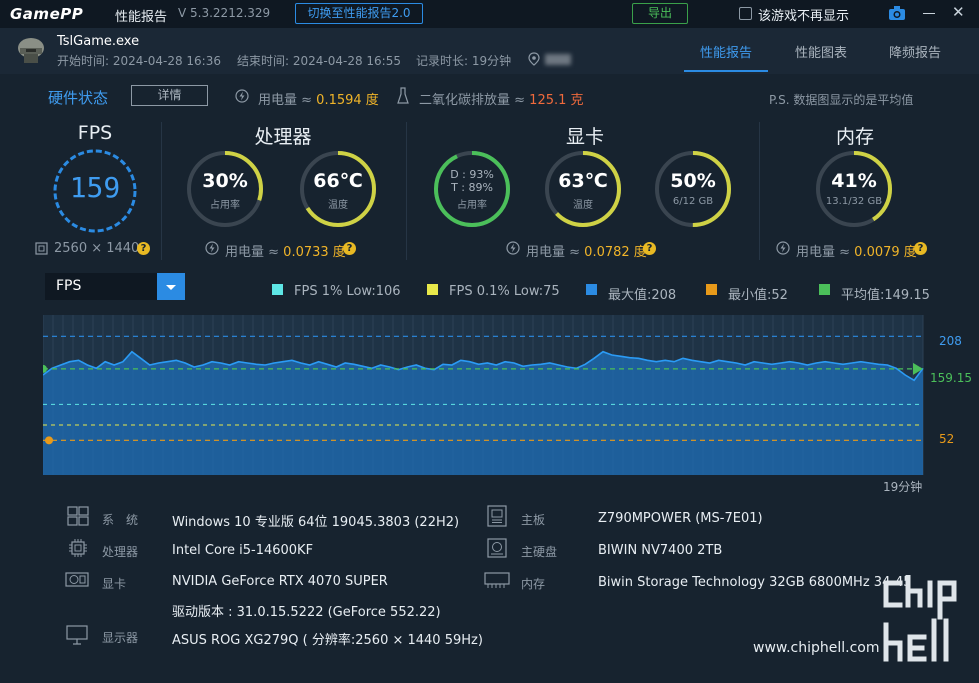 The image size is (979, 683). What do you see at coordinates (533, 520) in the screenshot?
I see `spec-label-motherboard: 主板` at bounding box center [533, 520].